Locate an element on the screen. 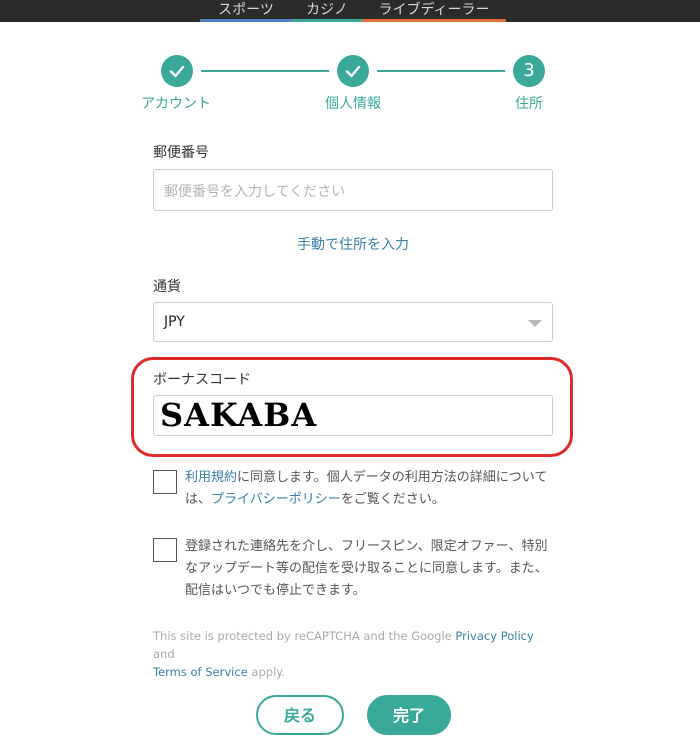 The height and width of the screenshot is (746, 700). recaptcha-text: and is located at coordinates (164, 654).